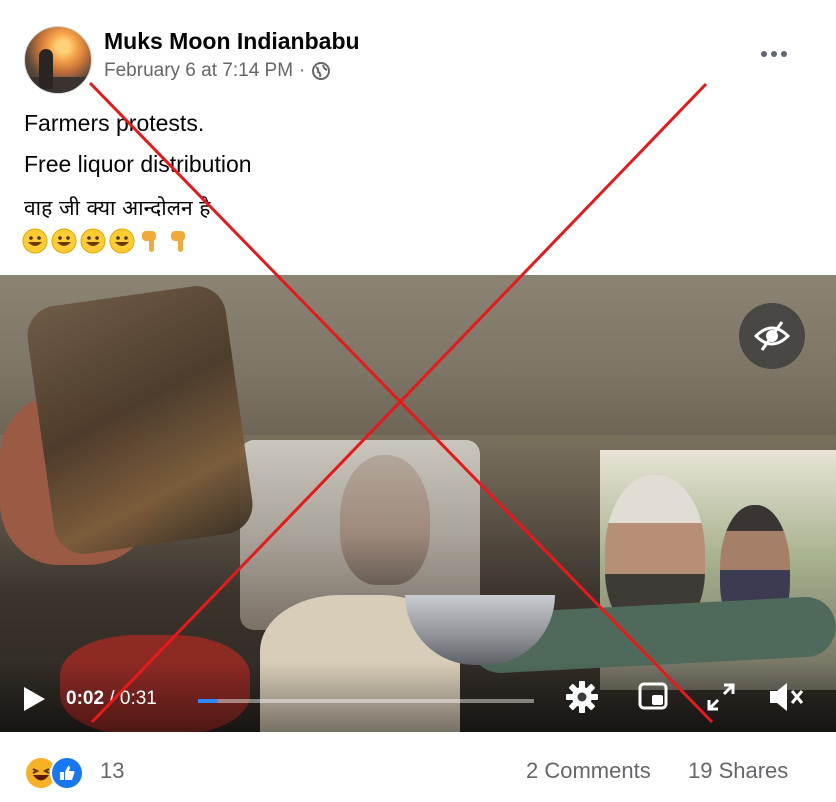  What do you see at coordinates (653, 696) in the screenshot?
I see `picture-in-picture-icon` at bounding box center [653, 696].